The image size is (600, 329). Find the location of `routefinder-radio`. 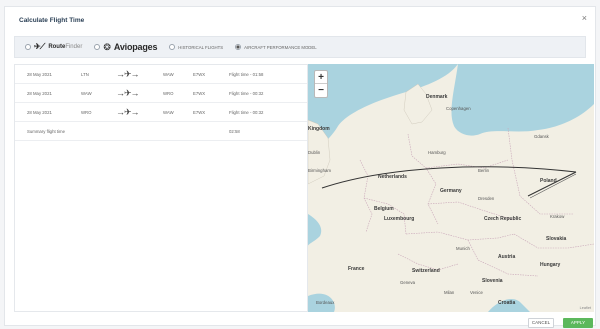

routefinder-radio is located at coordinates (28, 47).